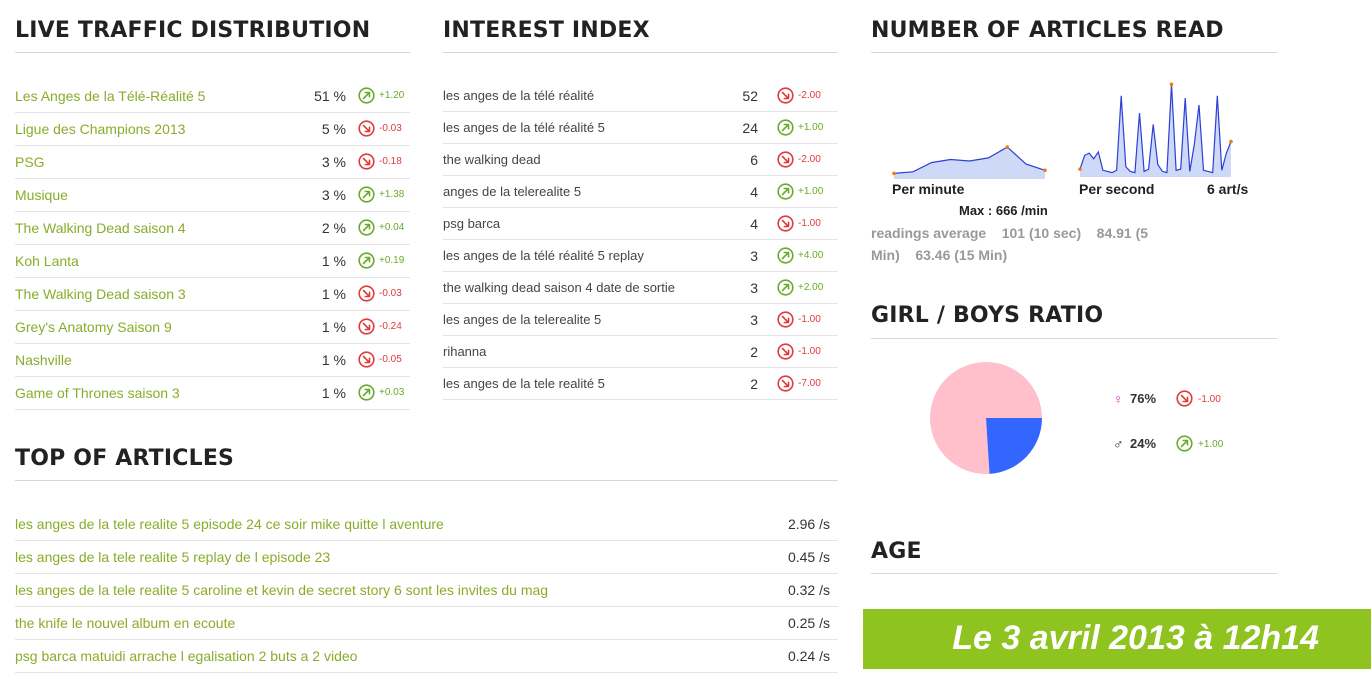 This screenshot has width=1371, height=685. What do you see at coordinates (390, 161) in the screenshot?
I see `traffic-row-delta: -0.18` at bounding box center [390, 161].